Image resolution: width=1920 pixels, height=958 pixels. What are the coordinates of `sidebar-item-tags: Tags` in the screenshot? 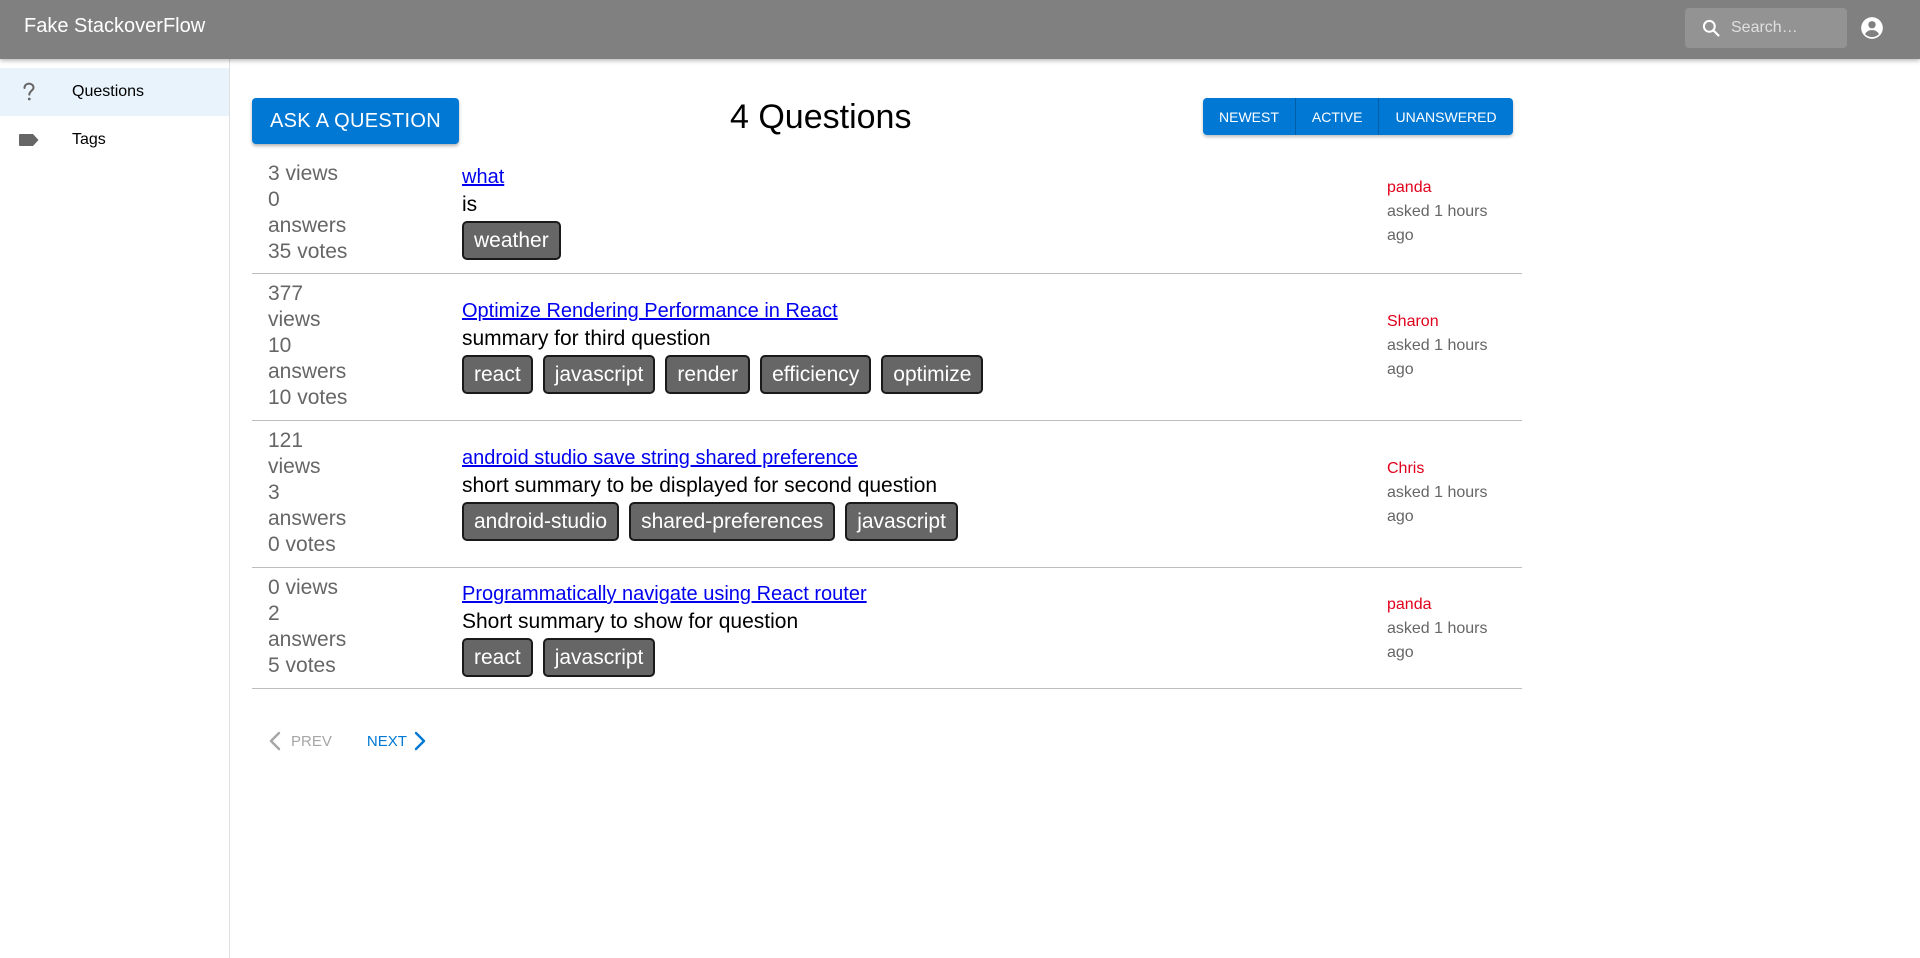 It's located at (114, 140).